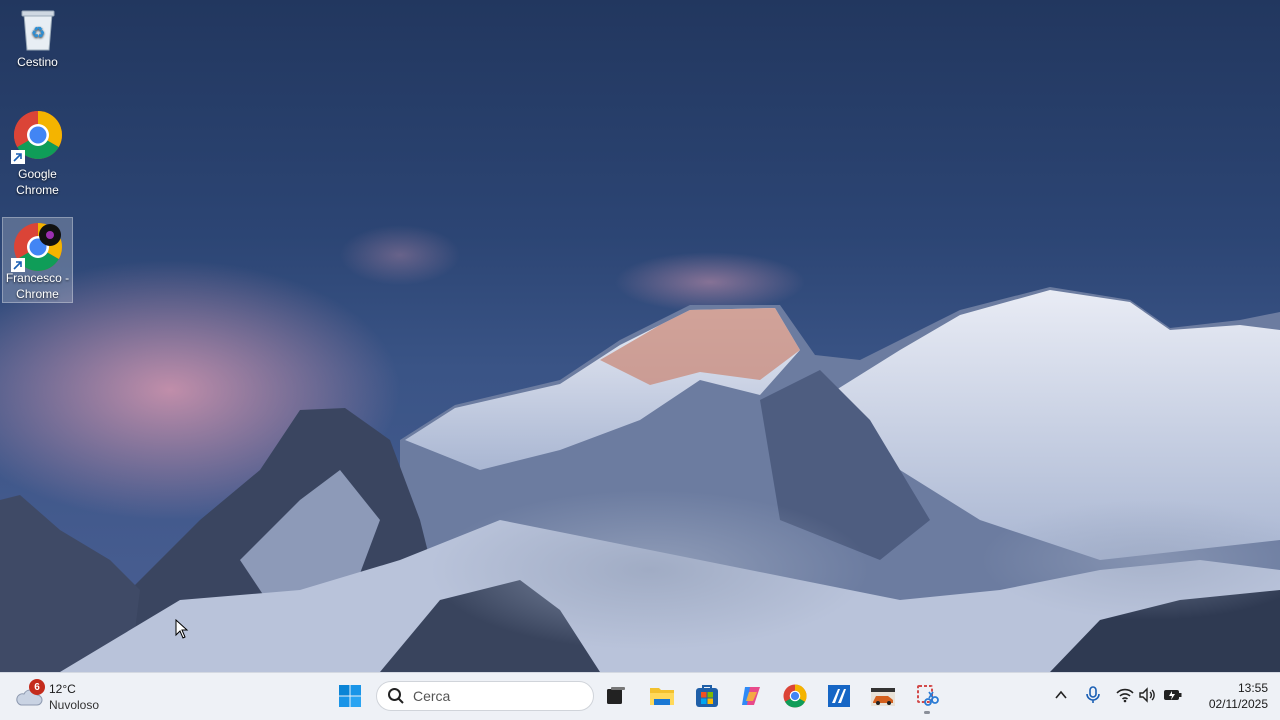  I want to click on recycle-bin-icon: ♻, so click(37, 30).